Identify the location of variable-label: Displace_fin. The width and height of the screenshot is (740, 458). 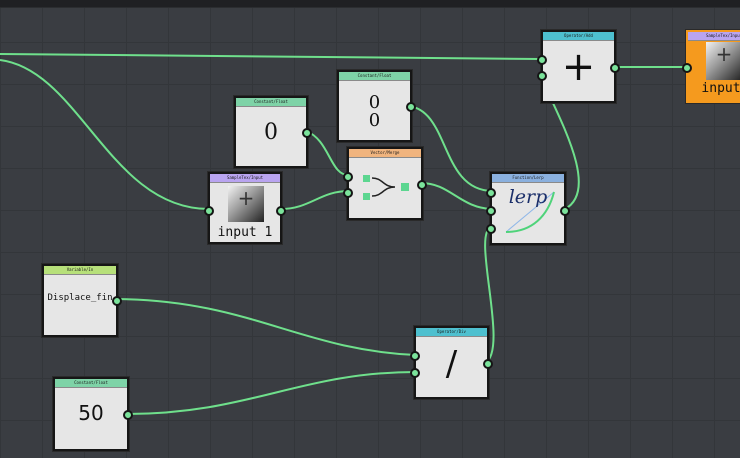
(80, 298).